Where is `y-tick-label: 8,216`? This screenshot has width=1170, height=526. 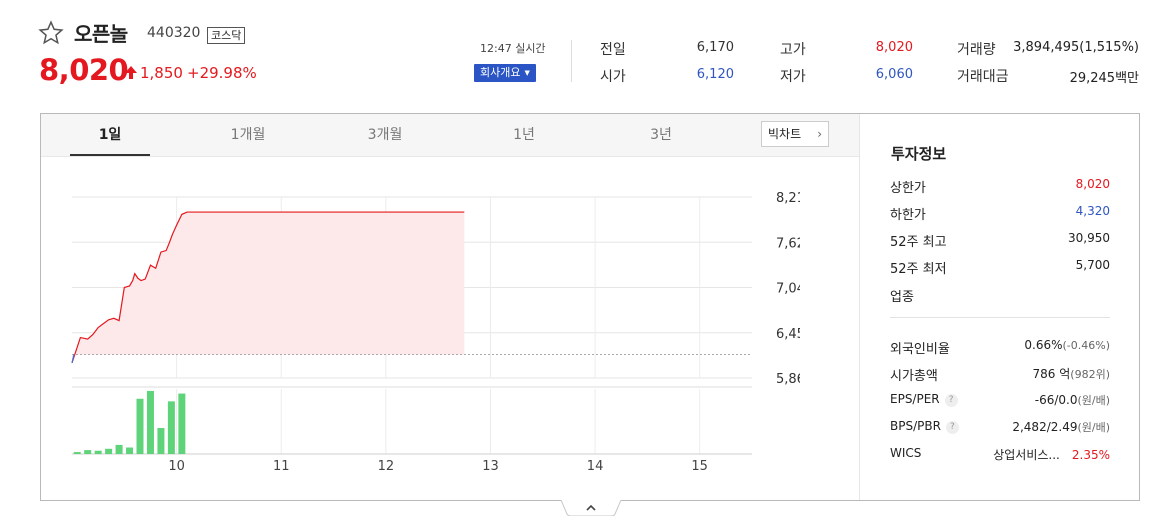
y-tick-label: 8,216 is located at coordinates (788, 198).